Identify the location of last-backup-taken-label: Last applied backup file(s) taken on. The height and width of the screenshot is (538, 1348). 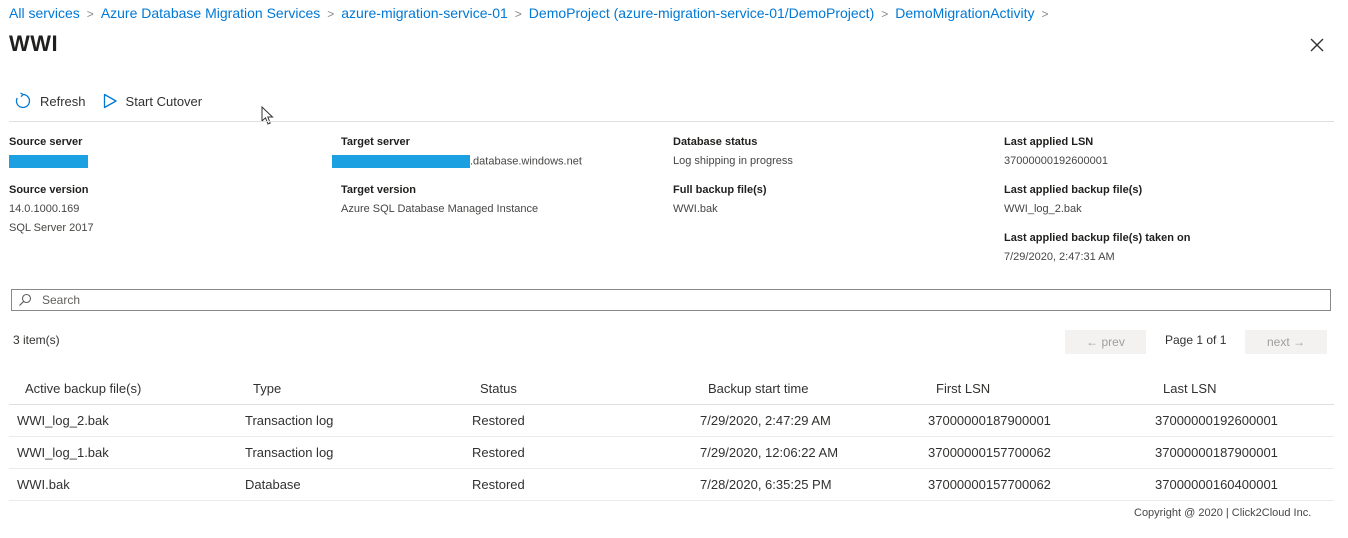
(1097, 238).